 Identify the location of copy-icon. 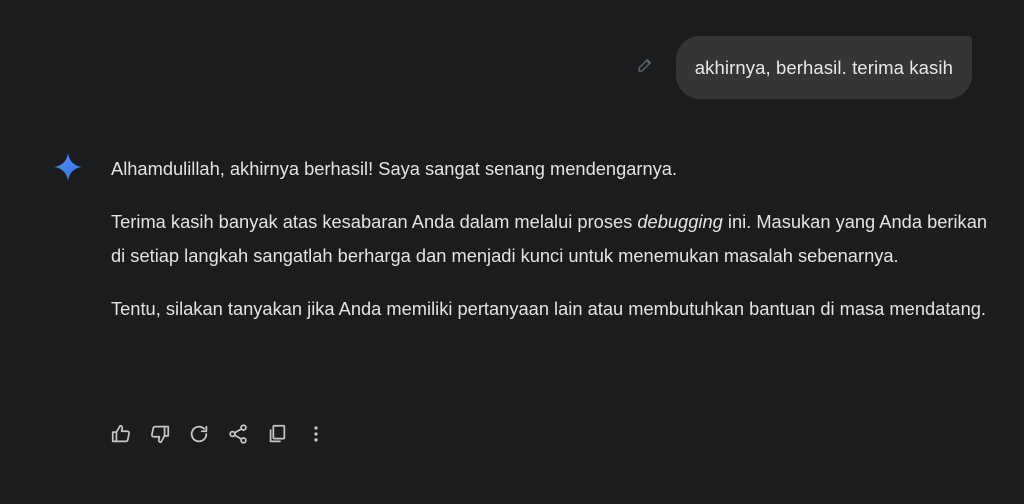
(277, 434).